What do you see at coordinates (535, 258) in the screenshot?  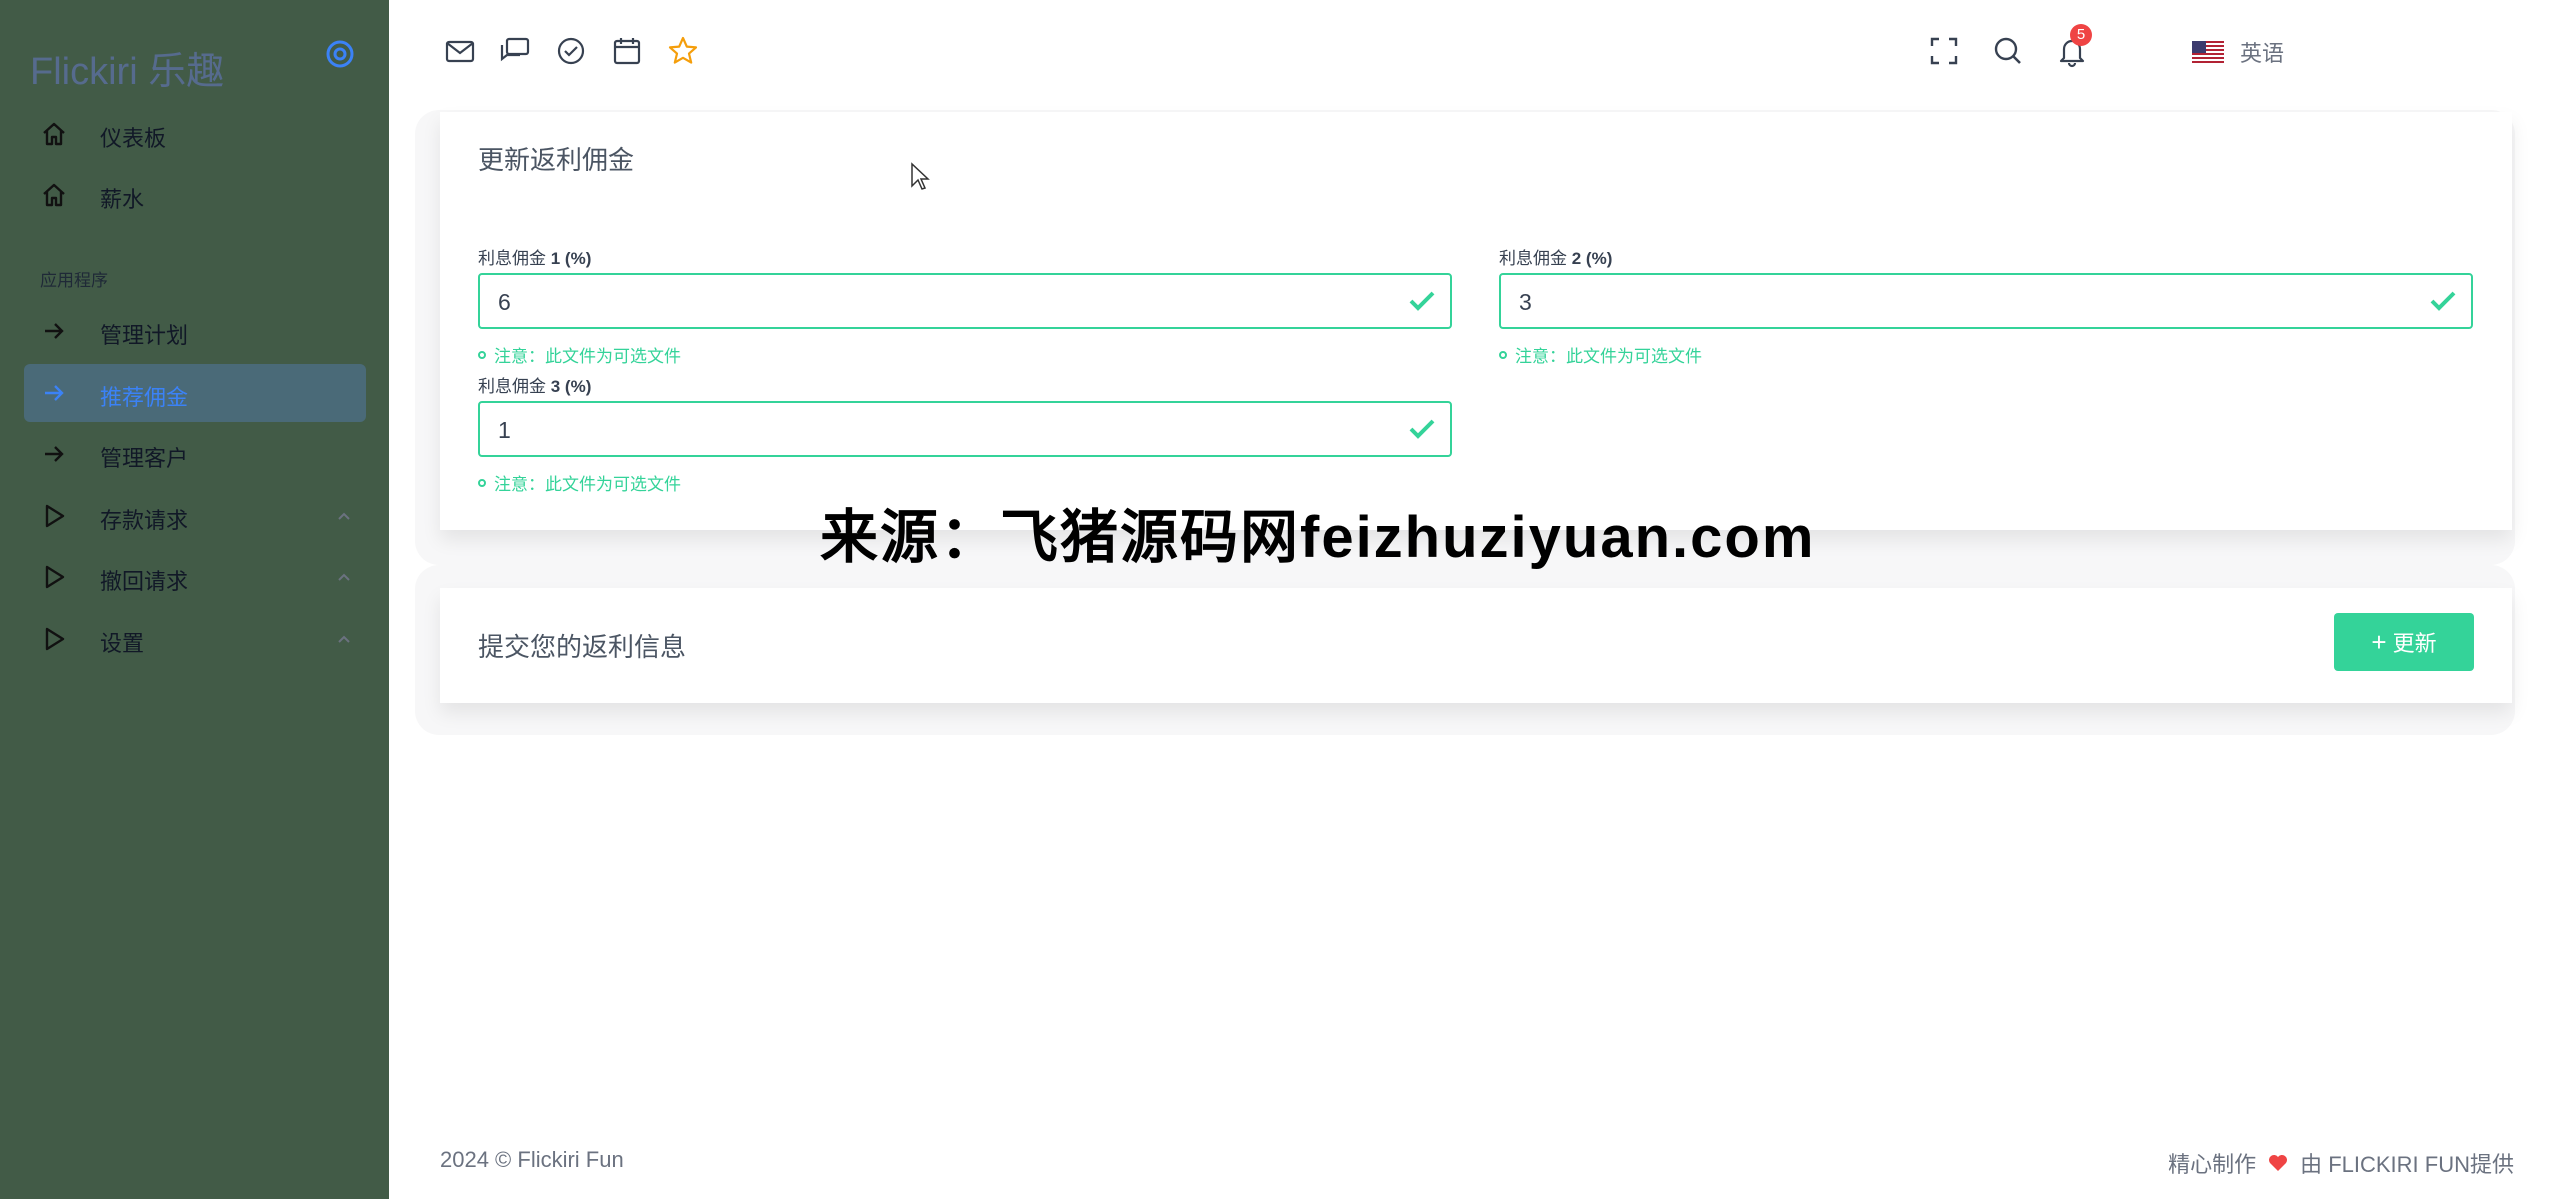 I see `field-label-commission-1: 利息佣金 1 (%)` at bounding box center [535, 258].